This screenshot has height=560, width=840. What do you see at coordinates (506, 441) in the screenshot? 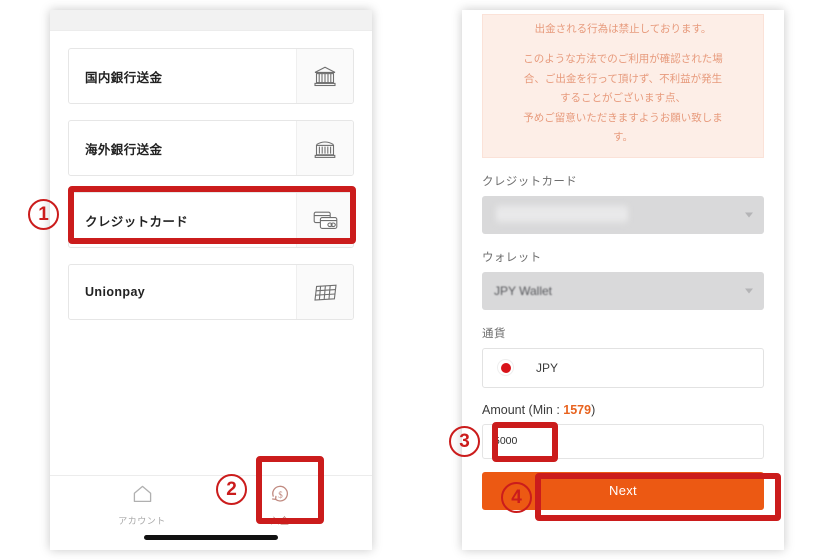
I see `amount-input-value: 5000` at bounding box center [506, 441].